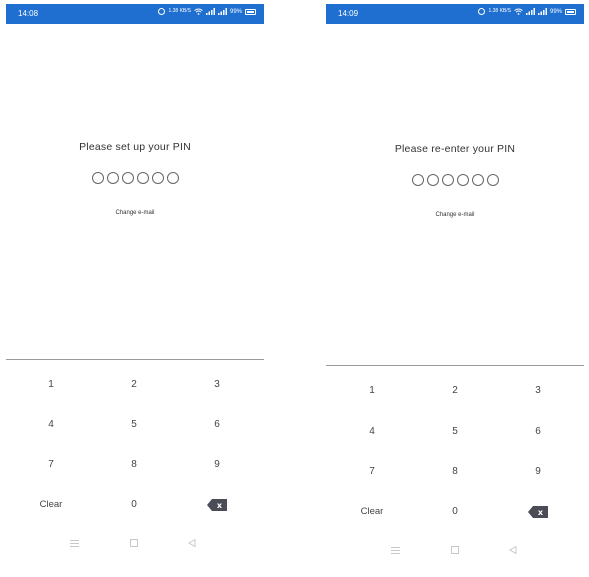 The image size is (589, 577). I want to click on status-bar: 14:08 1.38 KB/S 99%, so click(135, 14).